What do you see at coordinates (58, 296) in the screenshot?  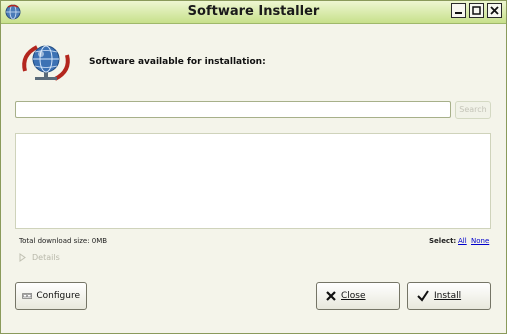 I see `configure-label: Configure` at bounding box center [58, 296].